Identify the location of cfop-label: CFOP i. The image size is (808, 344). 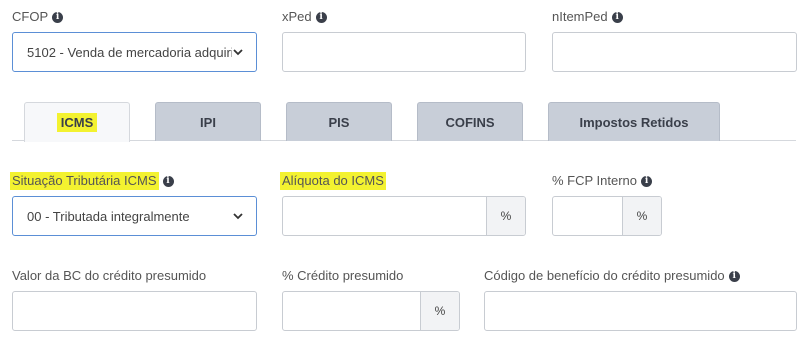
(38, 17).